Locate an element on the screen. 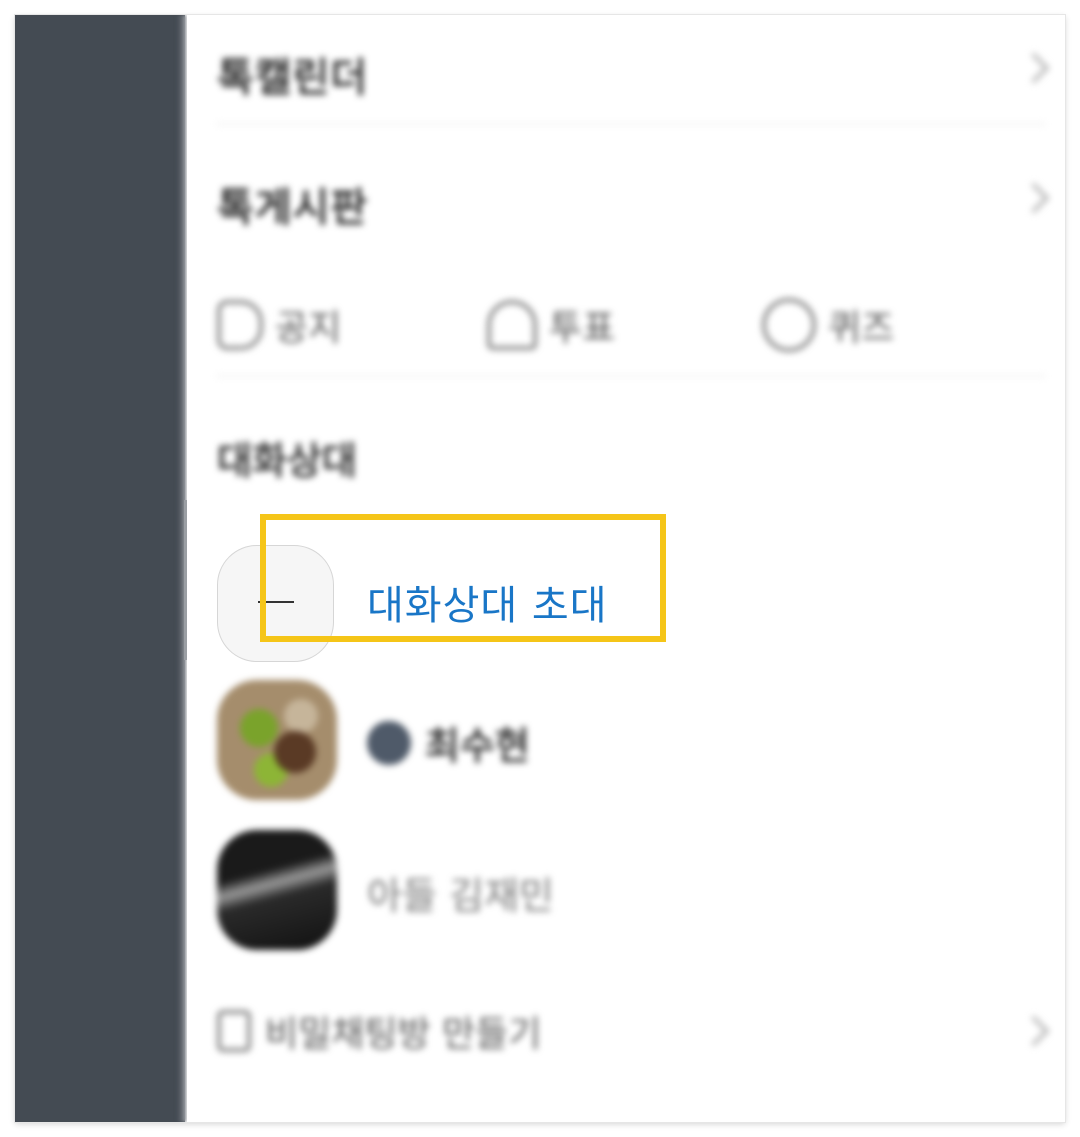  quiz-icon is located at coordinates (789, 325).